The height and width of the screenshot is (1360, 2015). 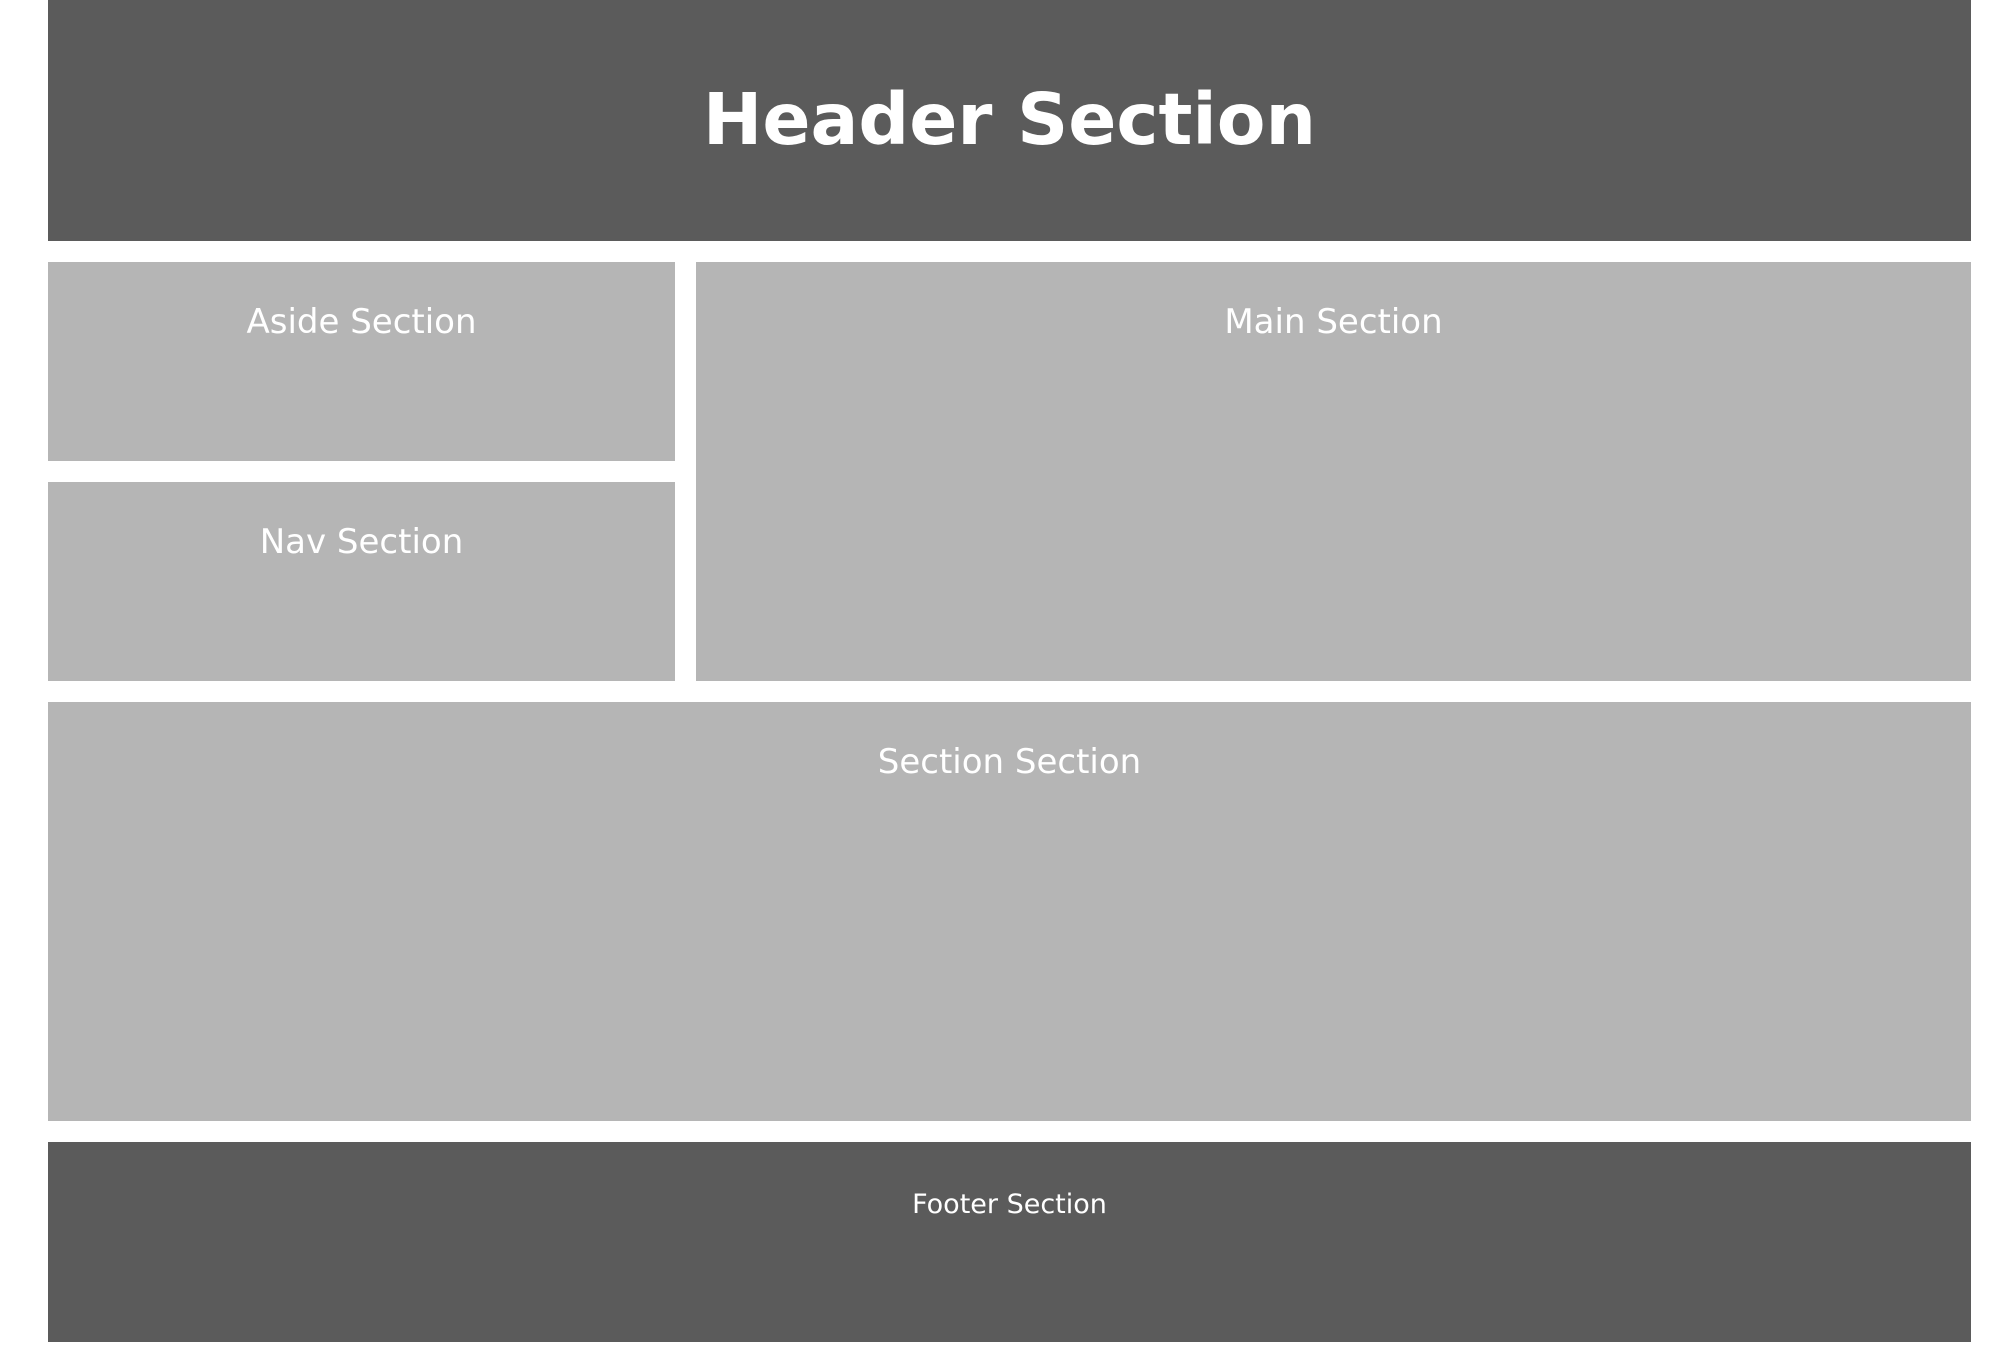 I want to click on section-title: Section Section, so click(x=1009, y=762).